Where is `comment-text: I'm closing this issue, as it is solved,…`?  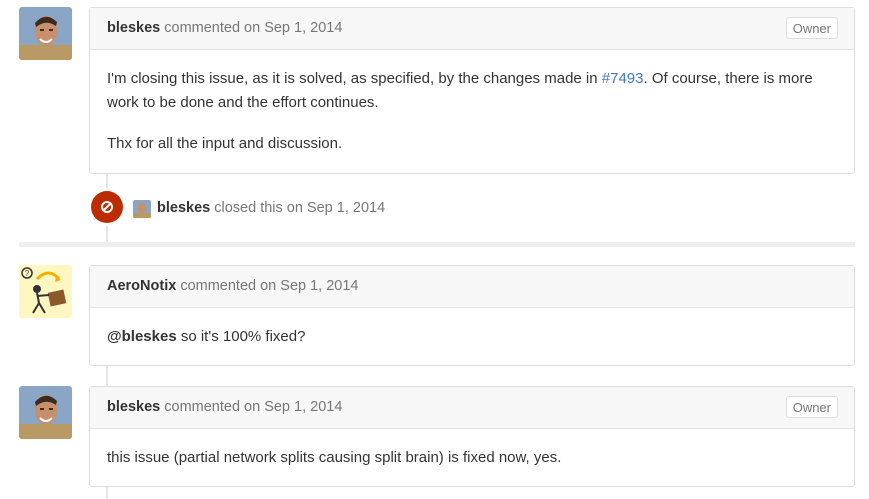
comment-text: I'm closing this issue, as it is solved,… is located at coordinates (354, 78).